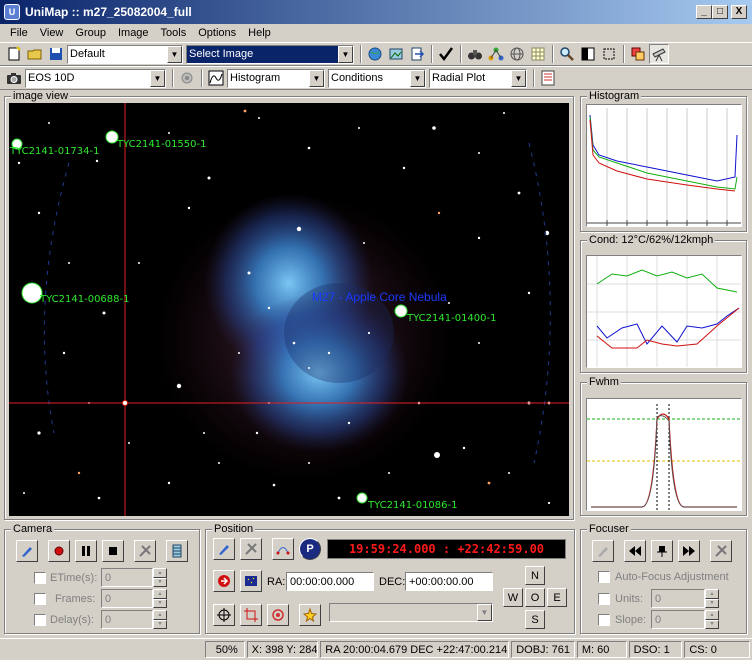 This screenshot has width=752, height=660. What do you see at coordinates (52, 33) in the screenshot?
I see `menu-view: View` at bounding box center [52, 33].